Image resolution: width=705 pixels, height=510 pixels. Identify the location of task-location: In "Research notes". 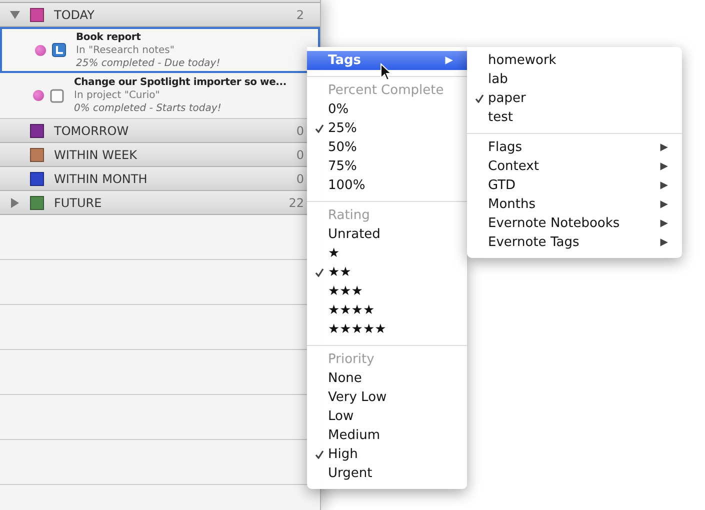
(126, 50).